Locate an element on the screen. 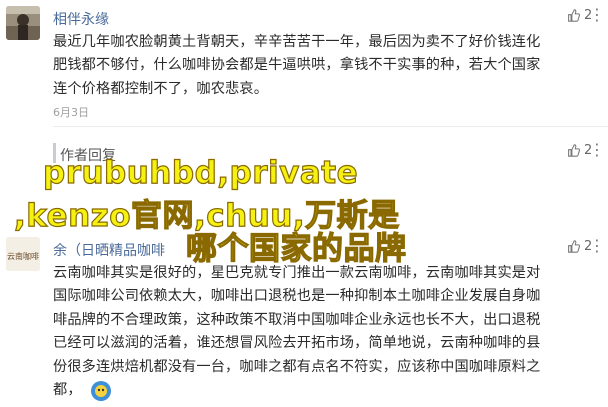  comment-line: 份很多连烘焙机都没有一台，咖啡之都有点名不符实，应该称中国咖啡原料之 is located at coordinates (297, 366).